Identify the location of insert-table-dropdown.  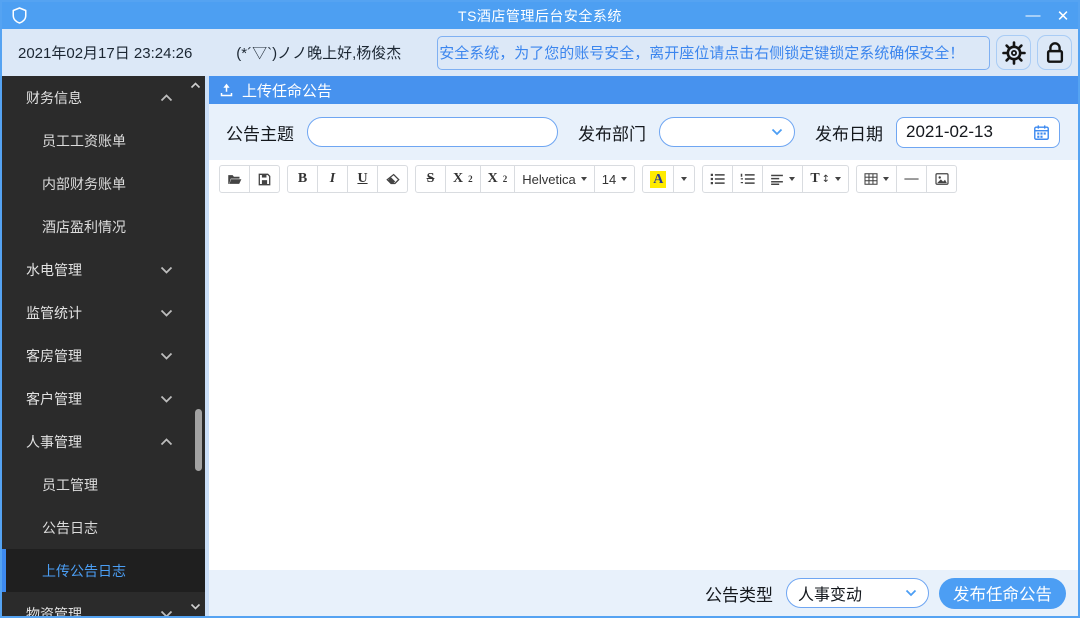
(877, 179).